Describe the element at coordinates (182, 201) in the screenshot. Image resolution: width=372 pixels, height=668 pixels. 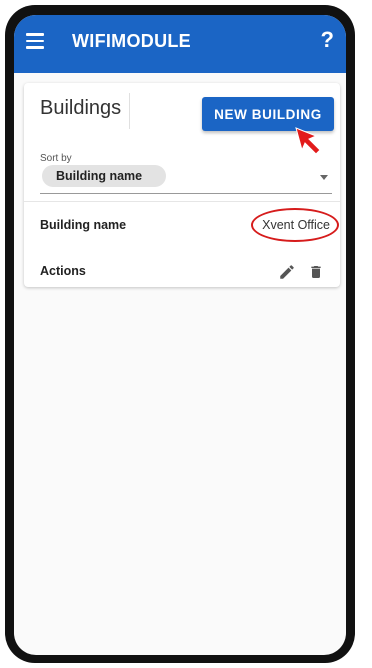
I see `divider` at that location.